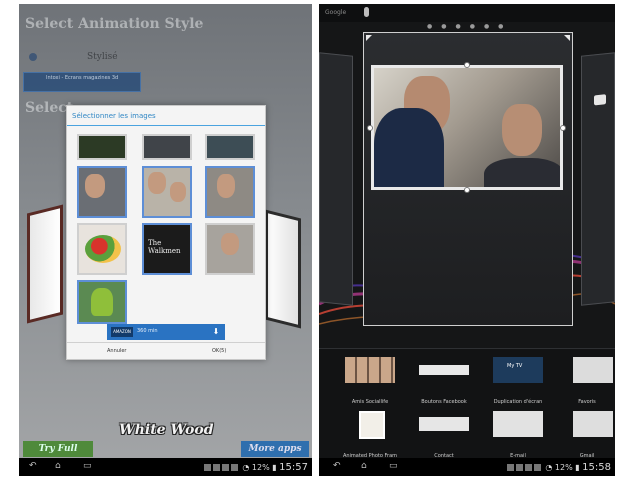 The width and height of the screenshot is (628, 480). Describe the element at coordinates (275, 449) in the screenshot. I see `more-apps-button: More apps` at that location.